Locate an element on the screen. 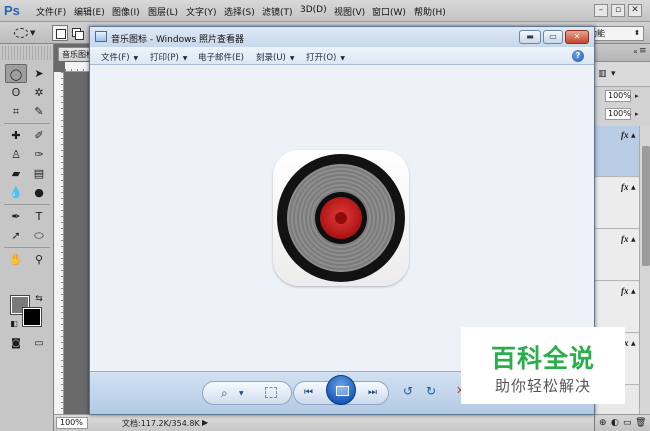 The image size is (650, 431). status-bar: 100% 文档:117.2K/354.8K ▶ is located at coordinates (324, 422).